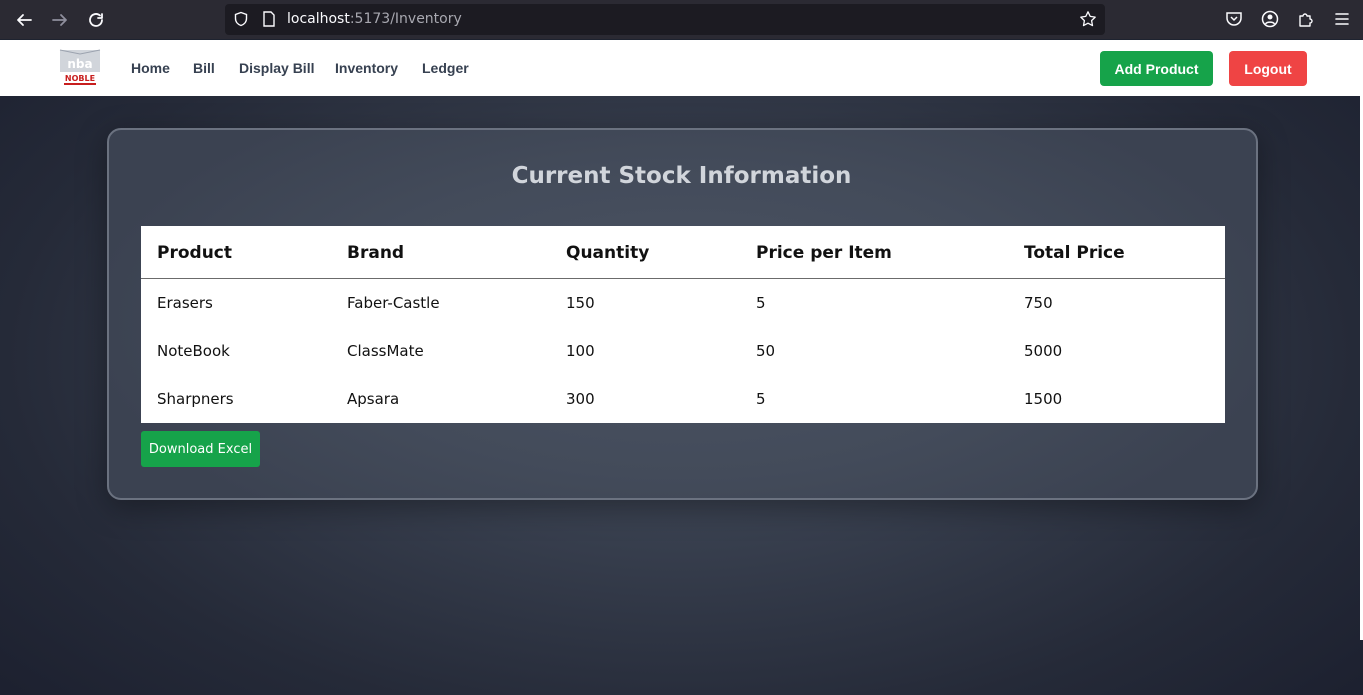 This screenshot has height=695, width=1363. What do you see at coordinates (665, 19) in the screenshot?
I see `url-bar: localhost:5173/Inventory` at bounding box center [665, 19].